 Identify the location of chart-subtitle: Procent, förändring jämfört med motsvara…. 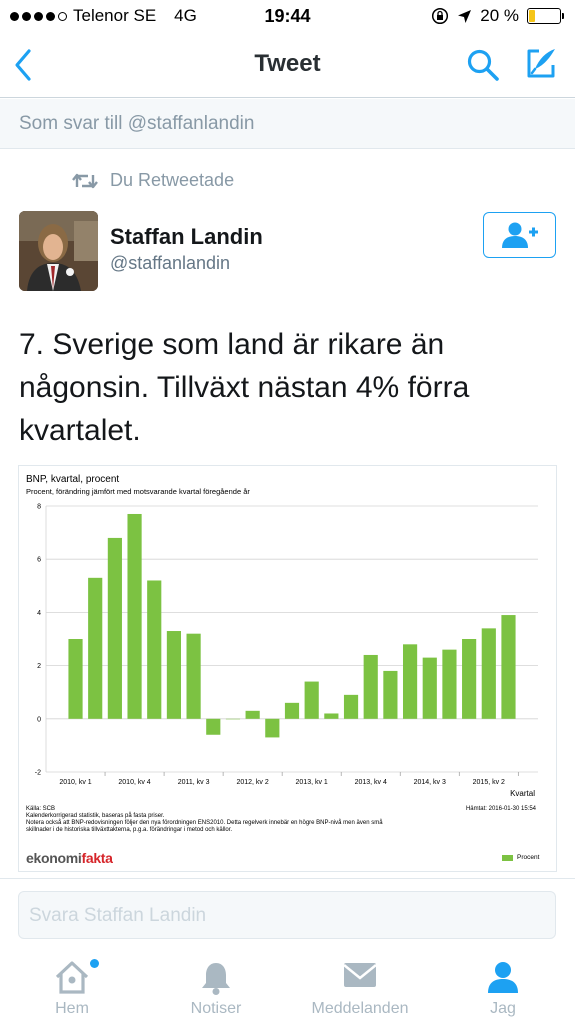
(138, 491).